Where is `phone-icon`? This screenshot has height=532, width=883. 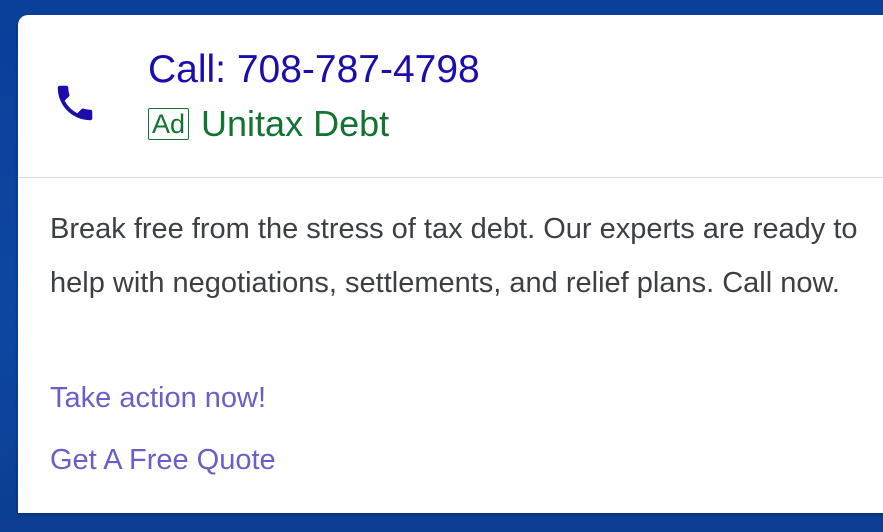 phone-icon is located at coordinates (75, 103).